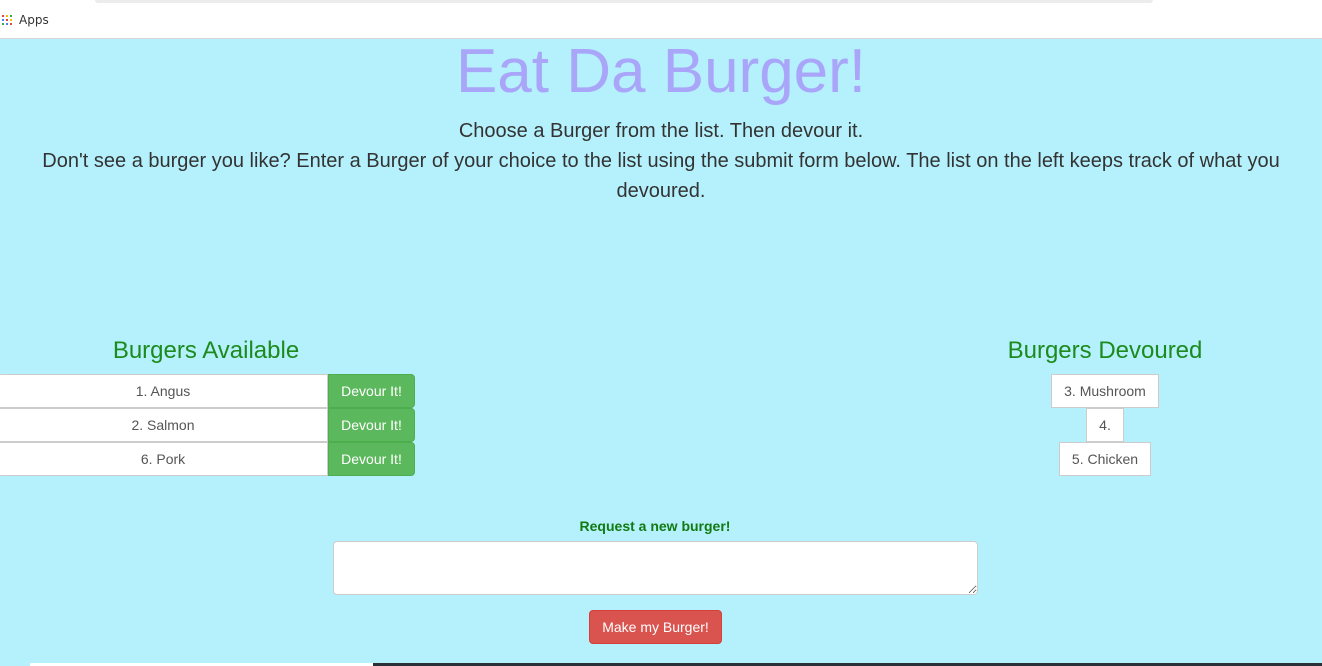 This screenshot has width=1322, height=666. Describe the element at coordinates (661, 19) in the screenshot. I see `bookmarks-bar: Apps` at that location.